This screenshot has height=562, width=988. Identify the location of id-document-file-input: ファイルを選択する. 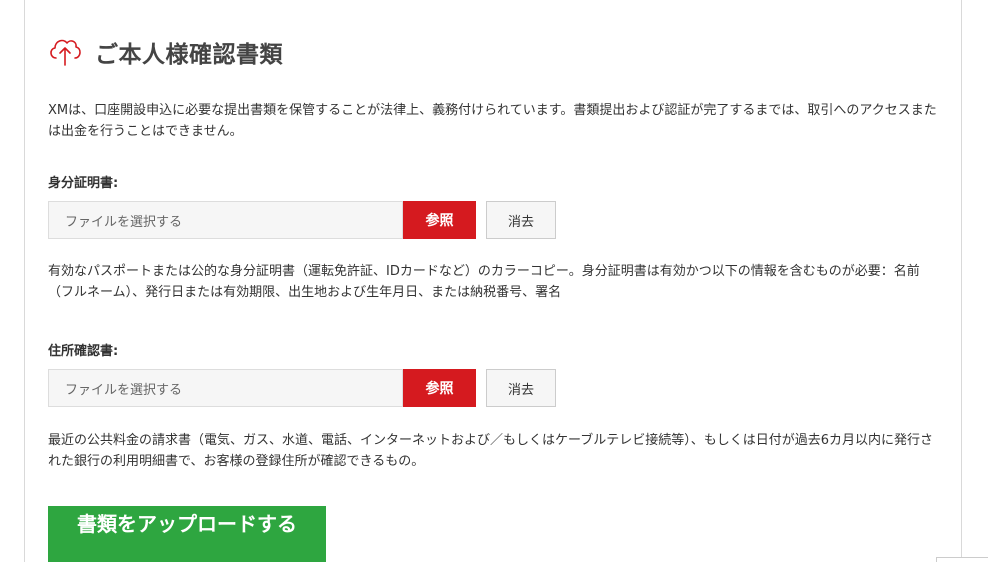
(225, 220).